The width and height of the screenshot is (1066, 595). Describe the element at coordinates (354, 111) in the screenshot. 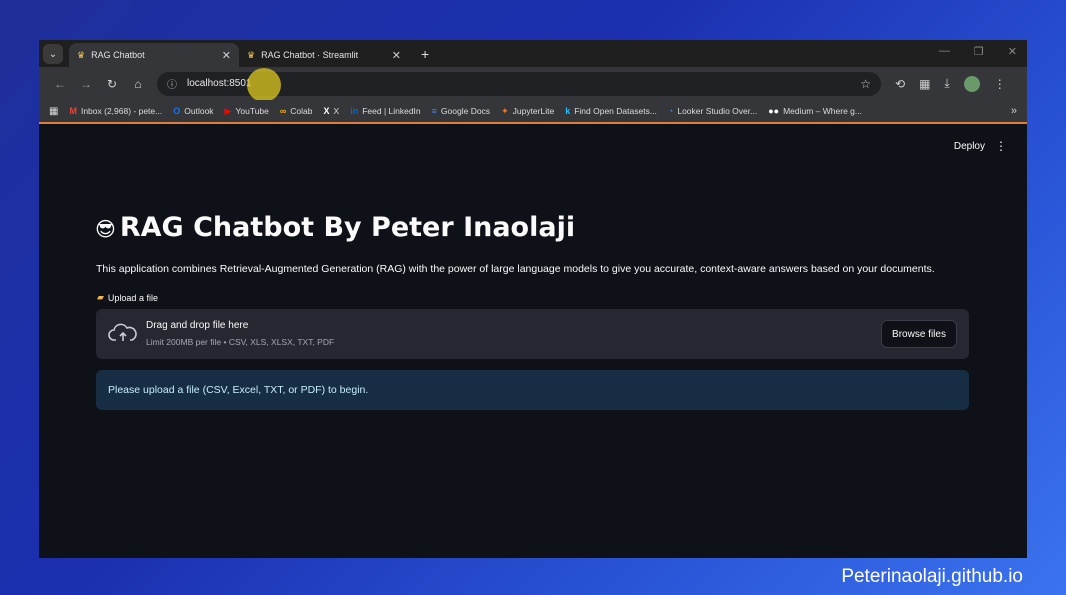

I see `linkedin-icon: in` at that location.